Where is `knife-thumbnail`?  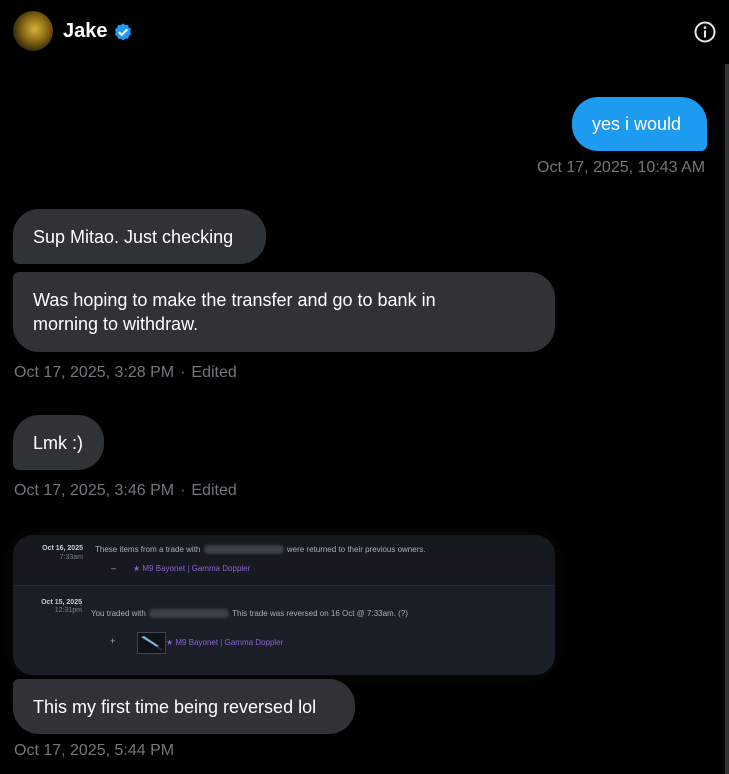
knife-thumbnail is located at coordinates (151, 643).